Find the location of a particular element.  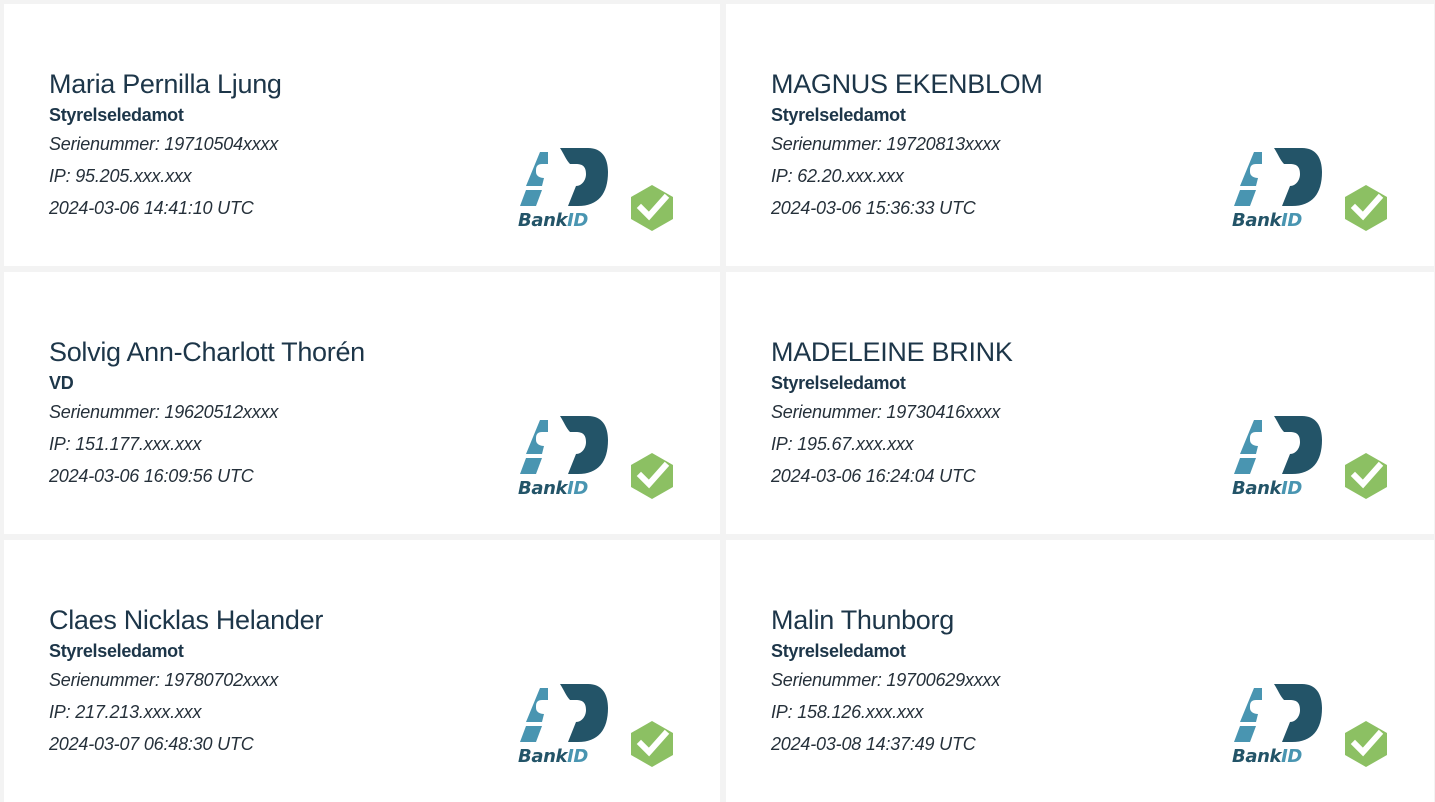

signer-name: MADELEINE BRINK is located at coordinates (892, 352).